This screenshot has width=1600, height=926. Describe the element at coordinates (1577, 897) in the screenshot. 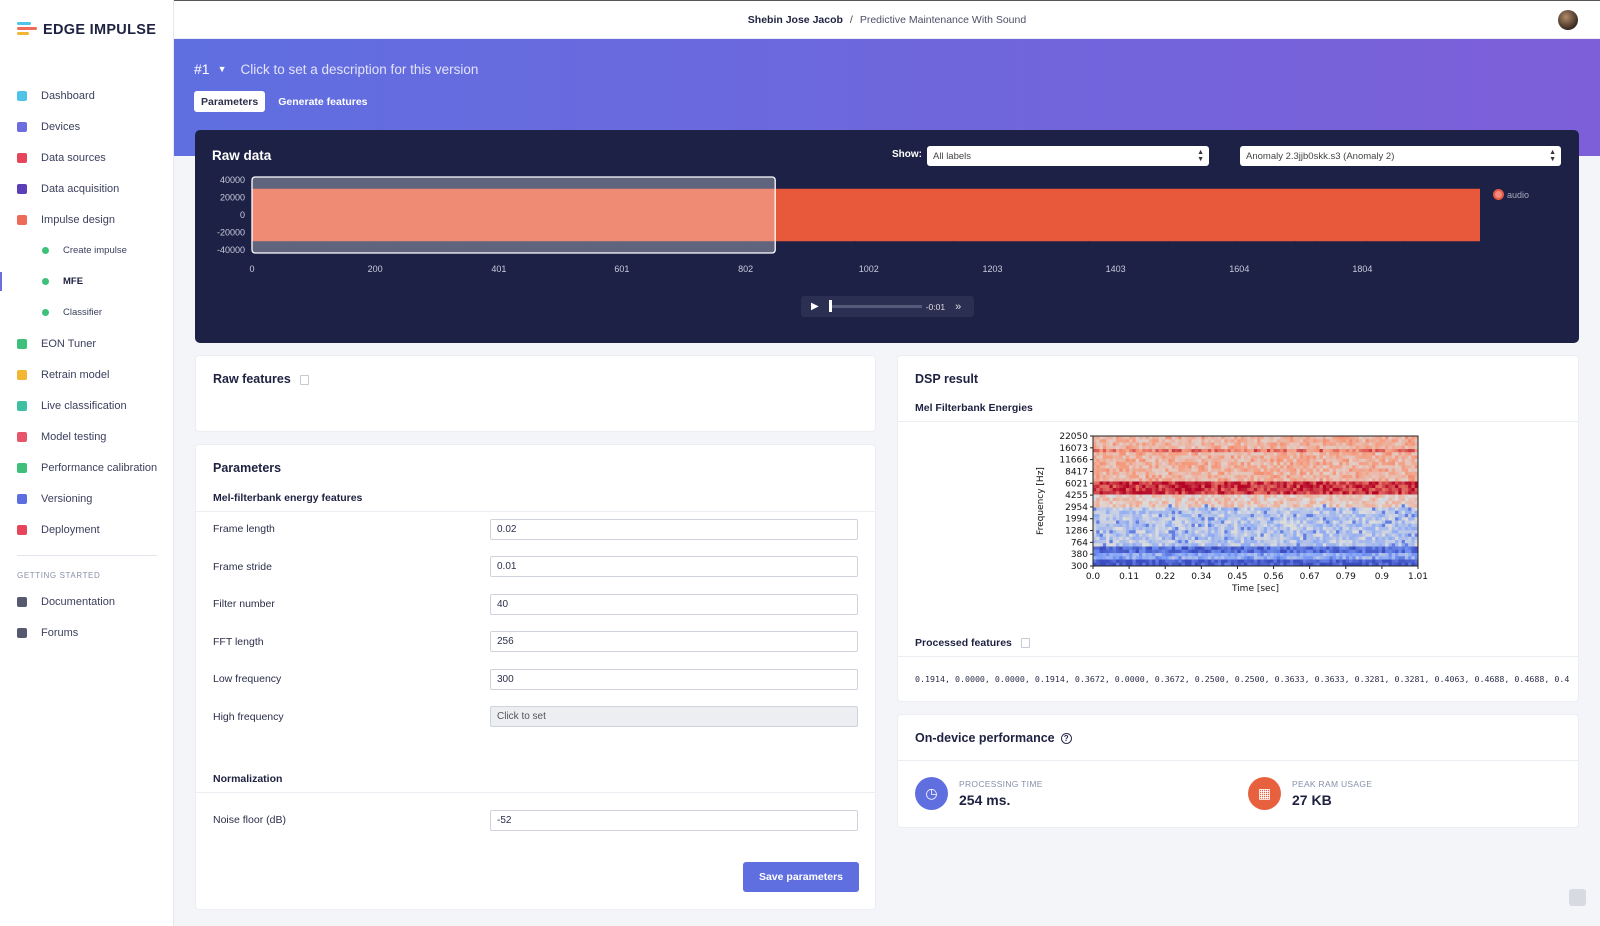

I see `feedback-icon` at that location.